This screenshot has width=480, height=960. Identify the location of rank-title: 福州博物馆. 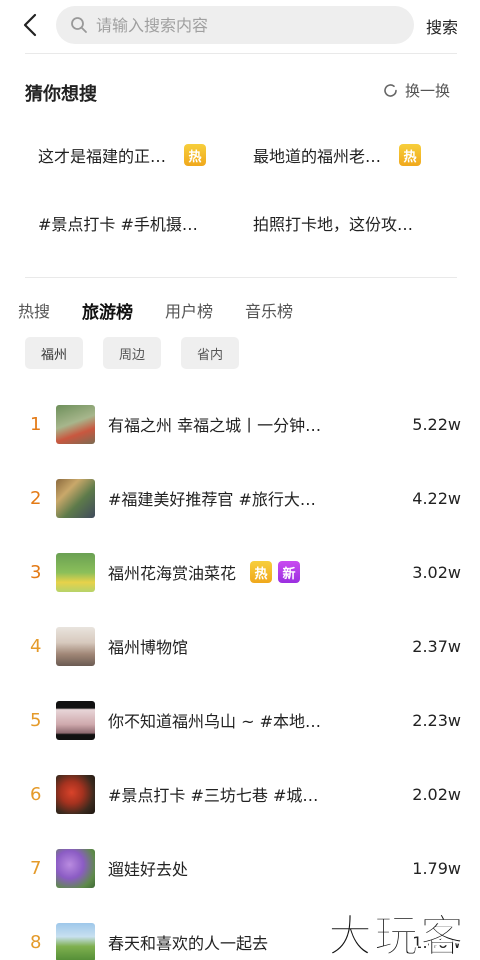
(148, 647).